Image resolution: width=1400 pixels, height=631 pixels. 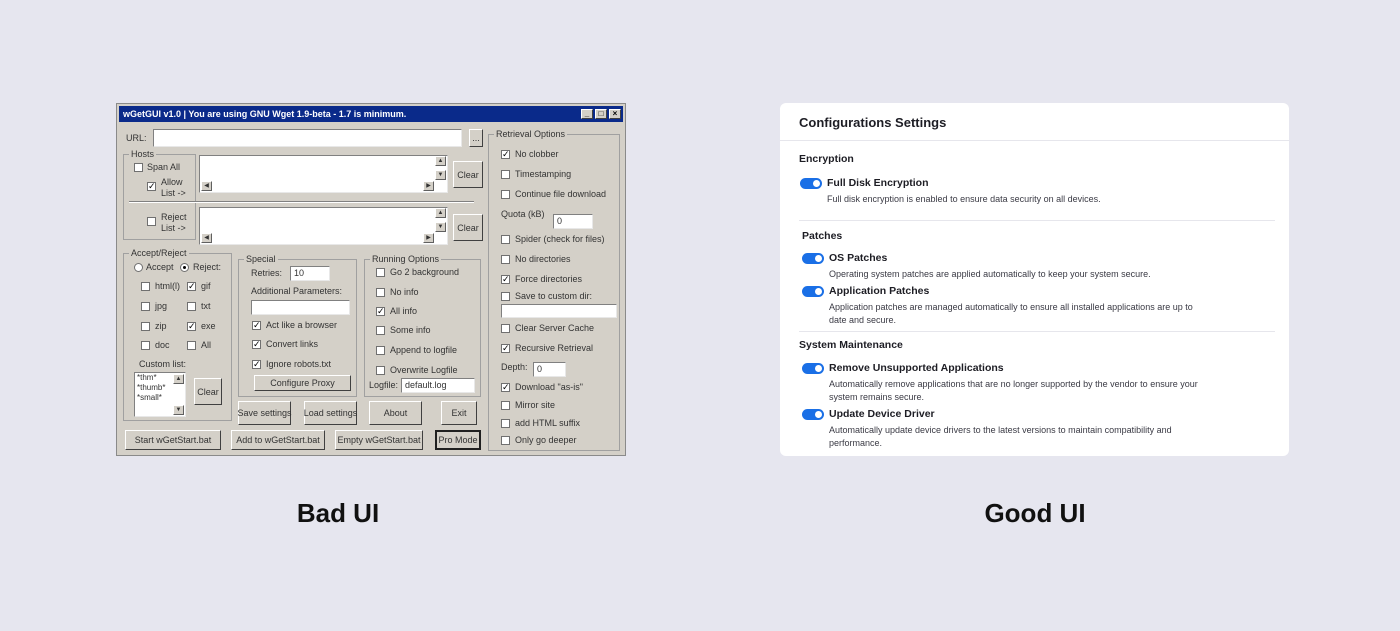 What do you see at coordinates (549, 279) in the screenshot?
I see `force-directories-label: Force directories` at bounding box center [549, 279].